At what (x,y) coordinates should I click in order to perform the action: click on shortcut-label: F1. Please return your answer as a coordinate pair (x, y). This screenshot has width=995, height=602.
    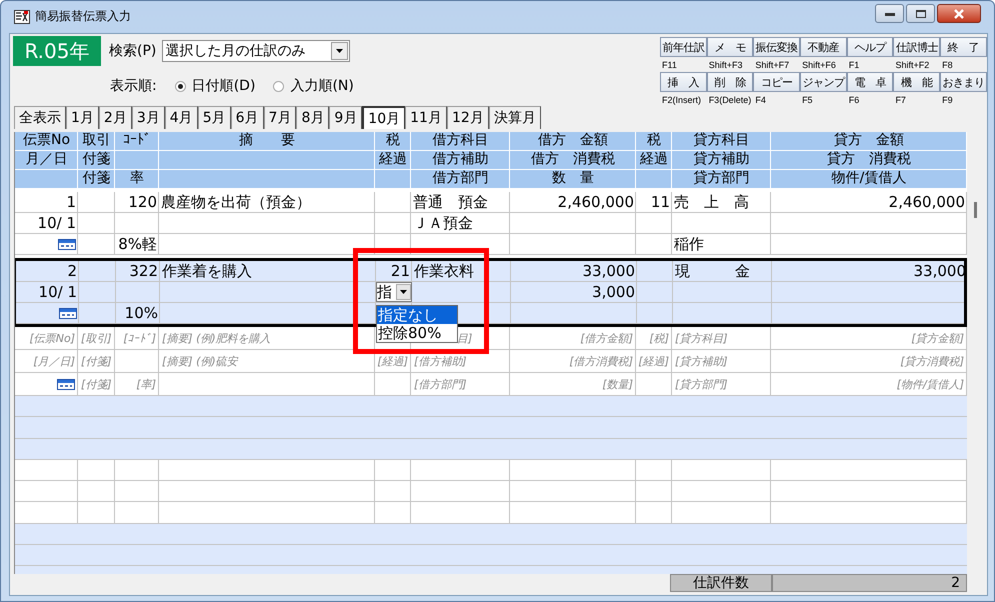
    Looking at the image, I should click on (854, 65).